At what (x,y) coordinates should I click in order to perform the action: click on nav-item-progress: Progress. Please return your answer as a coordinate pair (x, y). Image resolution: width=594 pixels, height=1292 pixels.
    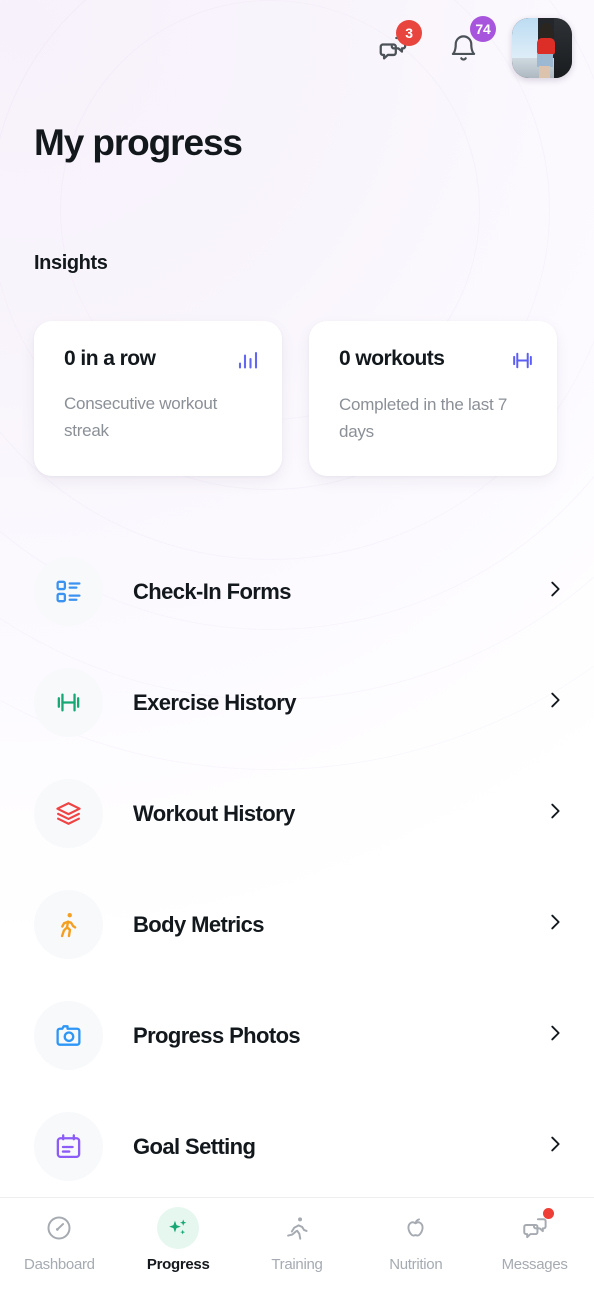
    Looking at the image, I should click on (178, 1240).